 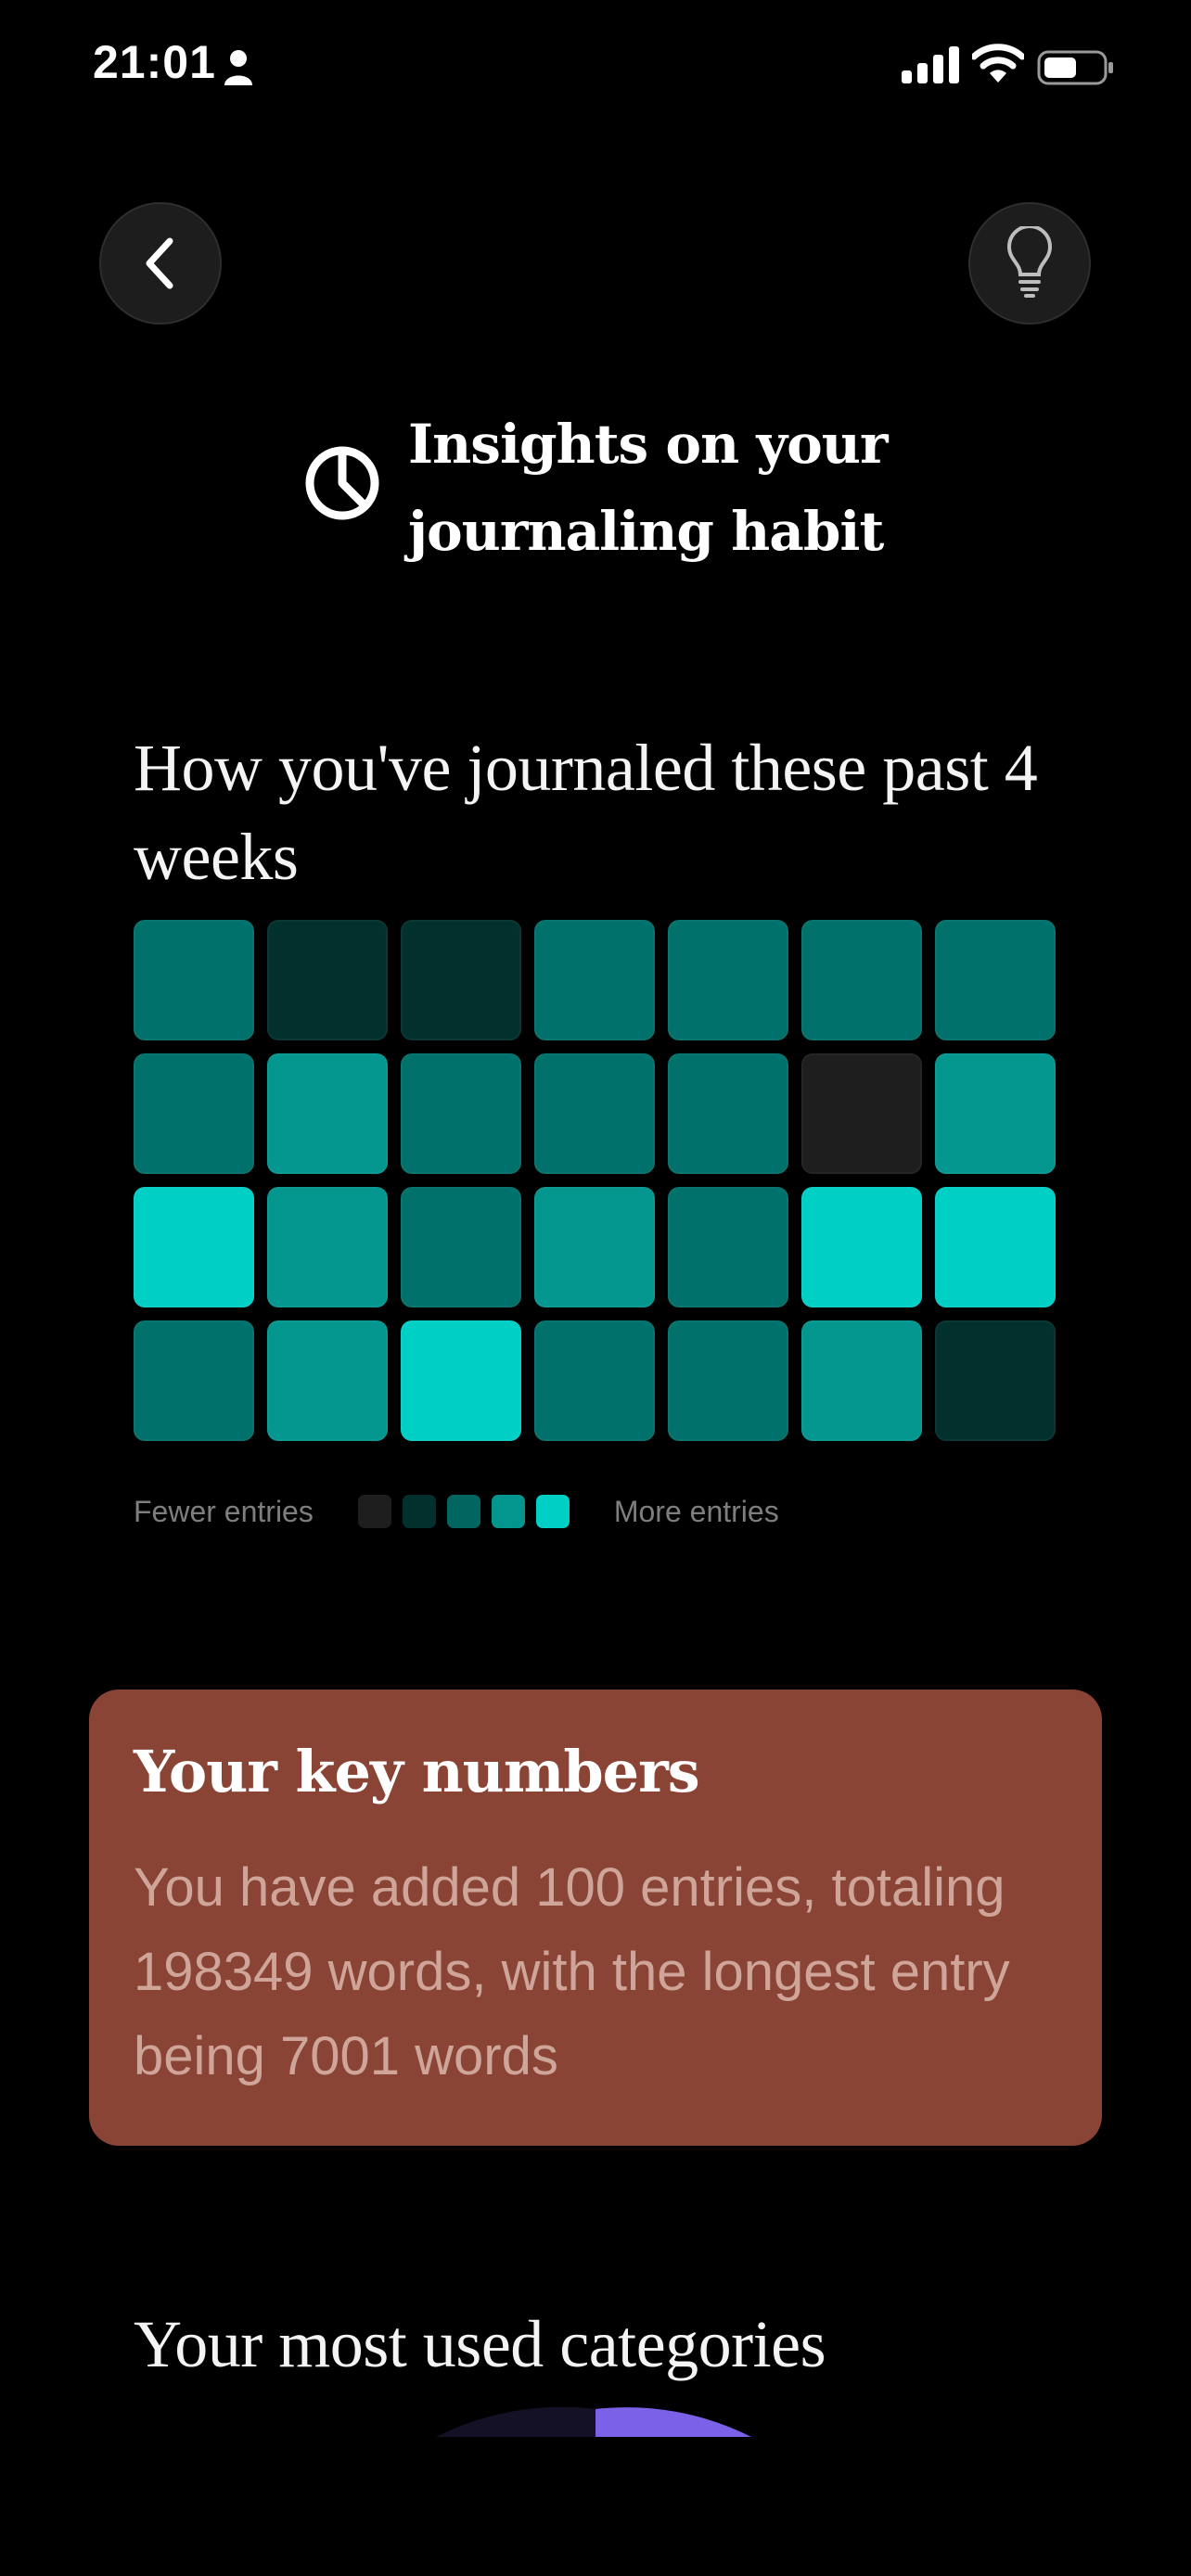 I want to click on chevron-left-icon, so click(x=159, y=263).